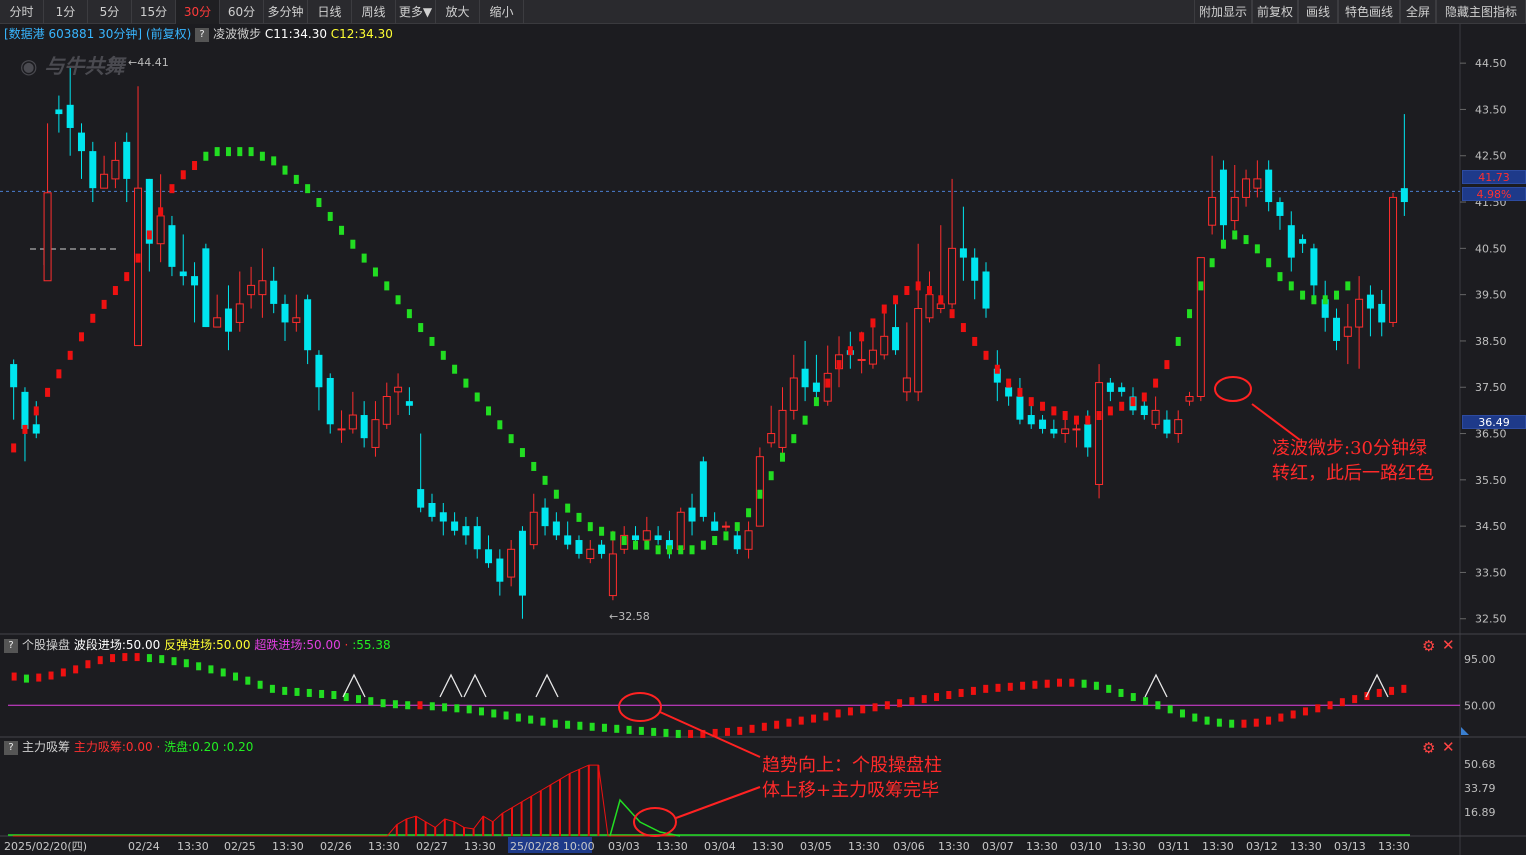 This screenshot has height=855, width=1526. Describe the element at coordinates (198, 12) in the screenshot. I see `toolbar-button-4: 30分` at that location.